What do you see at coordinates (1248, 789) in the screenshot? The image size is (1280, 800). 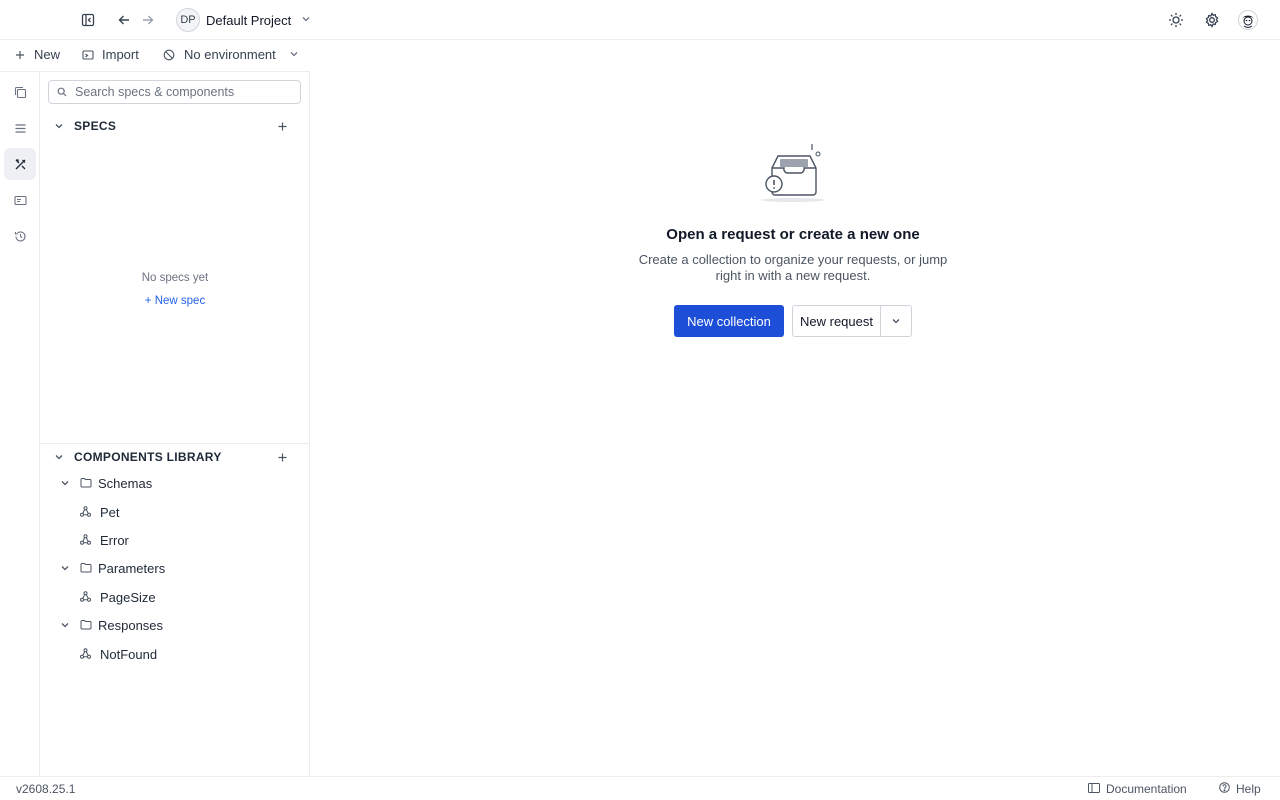 I see `help-label: Help` at bounding box center [1248, 789].